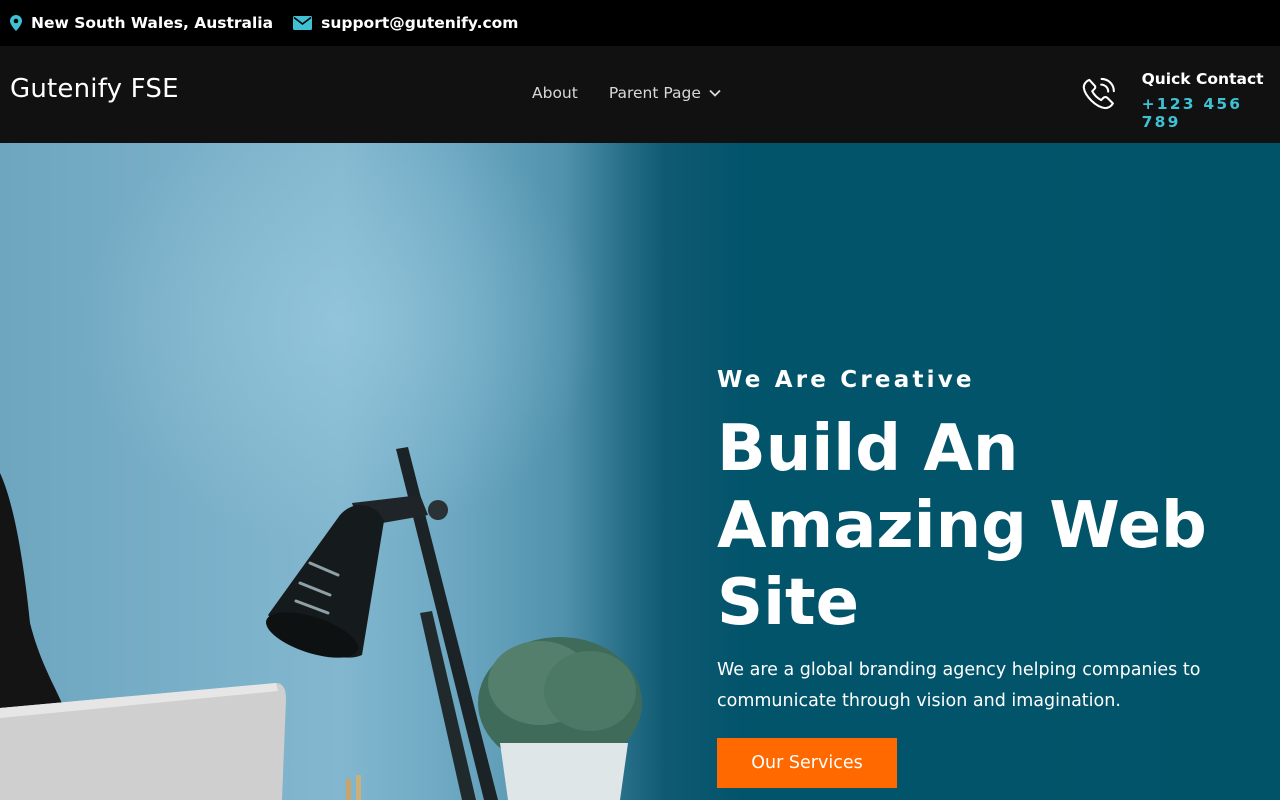  I want to click on nav-item-parent-page: Parent Page, so click(665, 93).